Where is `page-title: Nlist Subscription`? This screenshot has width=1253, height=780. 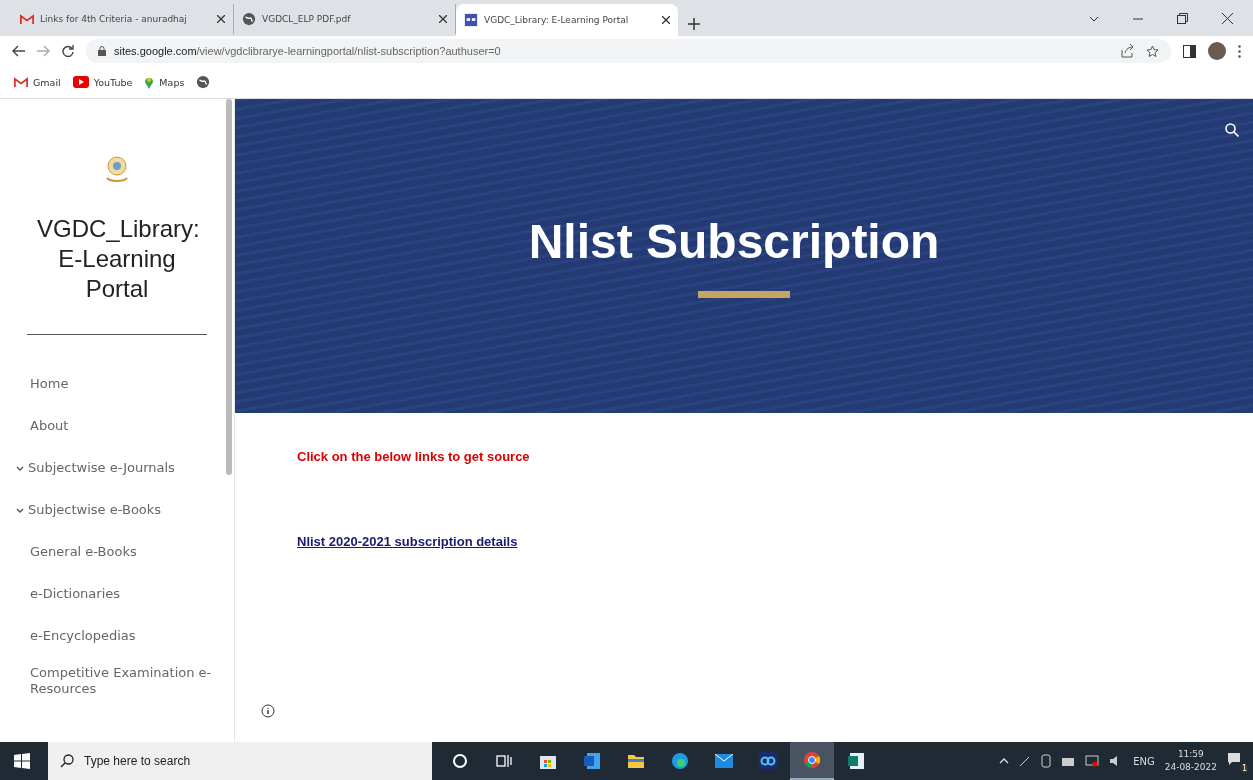 page-title: Nlist Subscription is located at coordinates (734, 241).